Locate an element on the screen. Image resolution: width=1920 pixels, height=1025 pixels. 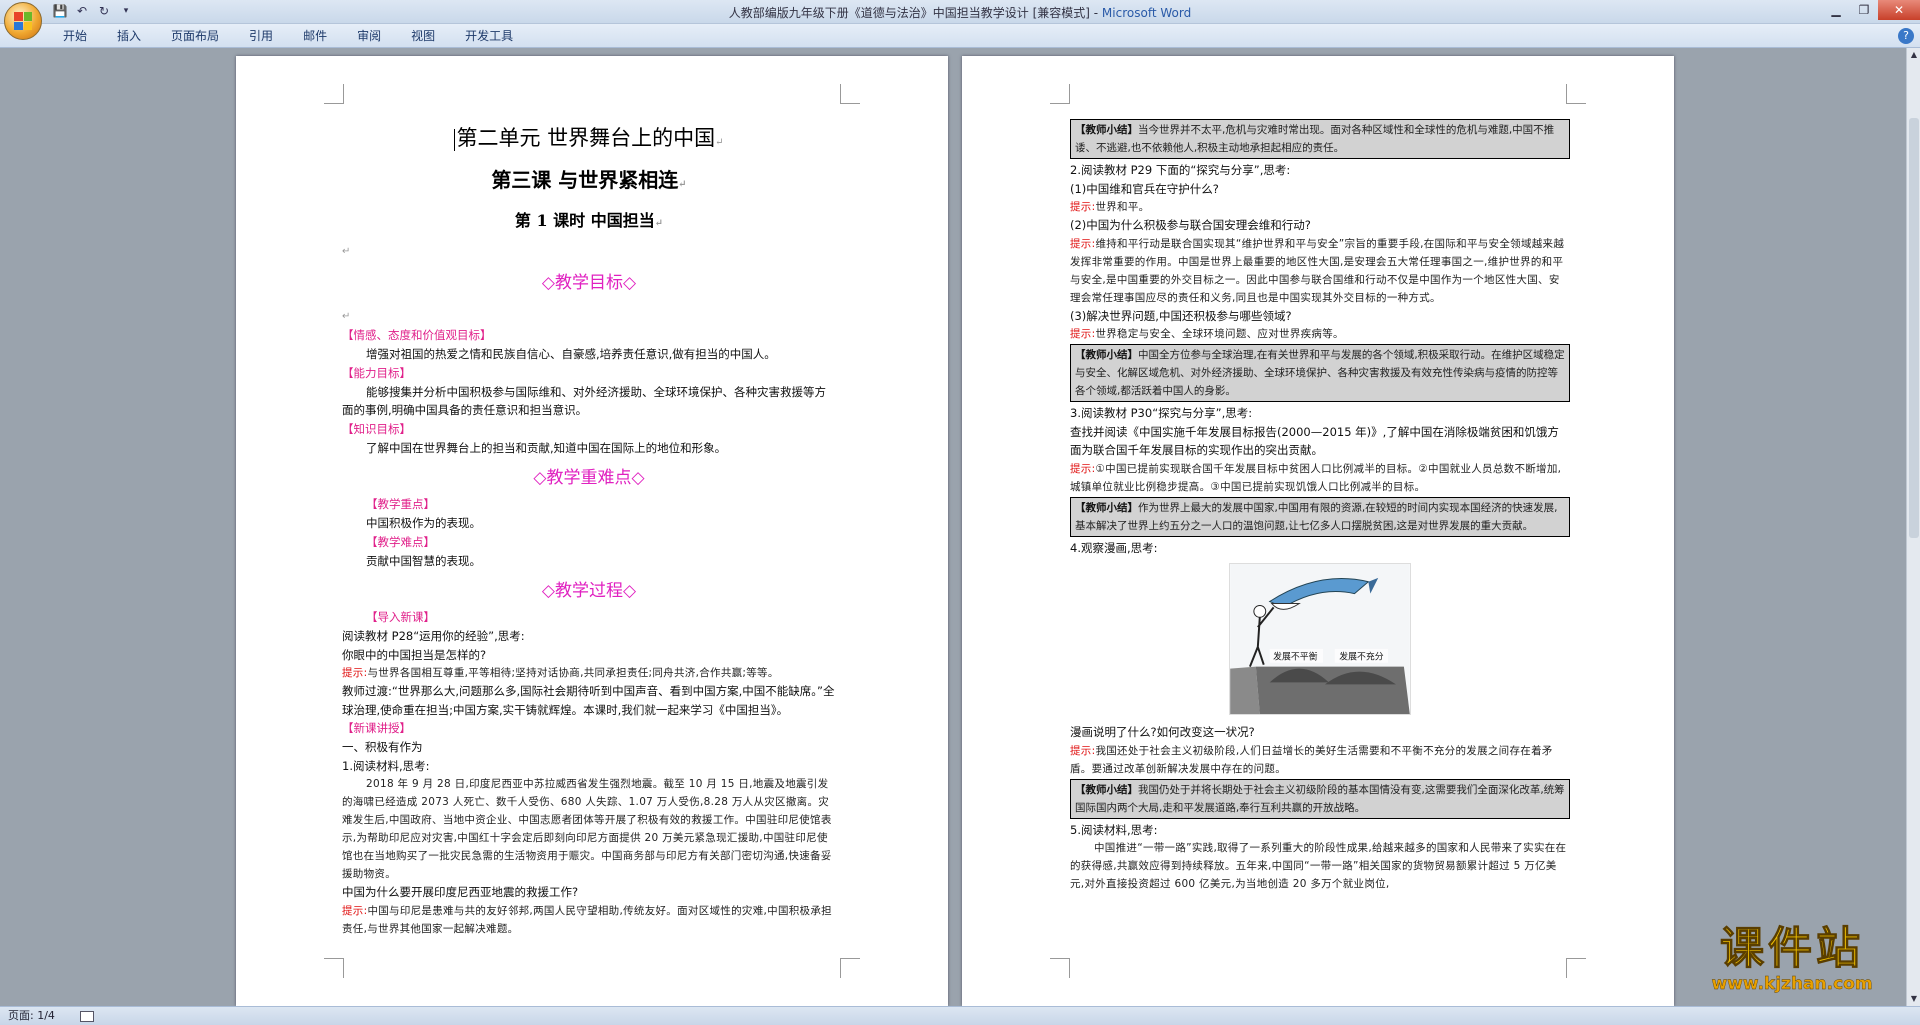
scrollbar-thumb is located at coordinates (1914, 328).